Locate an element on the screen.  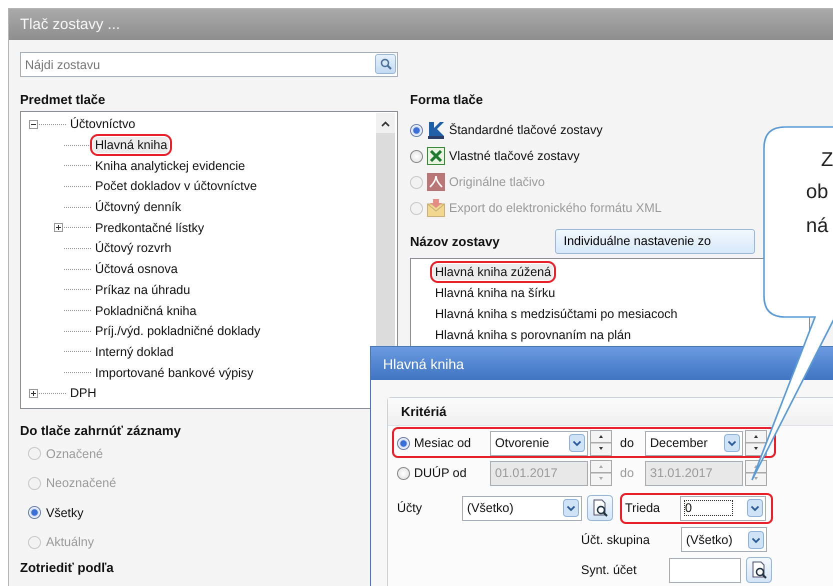
tree-item: DPH is located at coordinates (83, 393).